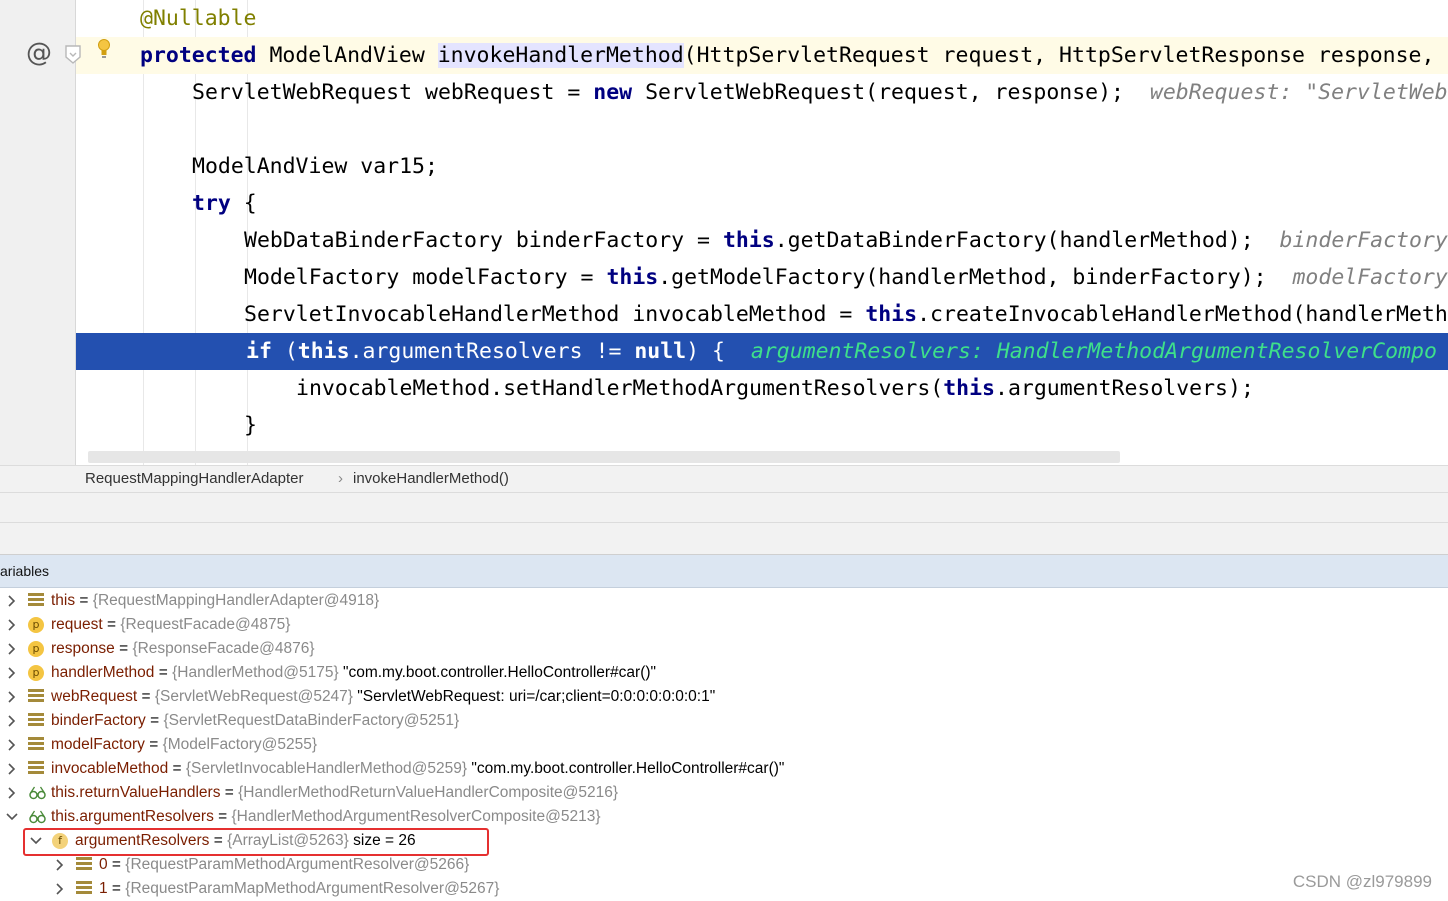  Describe the element at coordinates (223, 648) in the screenshot. I see `variable-value: {ResponseFacade@4876}` at that location.